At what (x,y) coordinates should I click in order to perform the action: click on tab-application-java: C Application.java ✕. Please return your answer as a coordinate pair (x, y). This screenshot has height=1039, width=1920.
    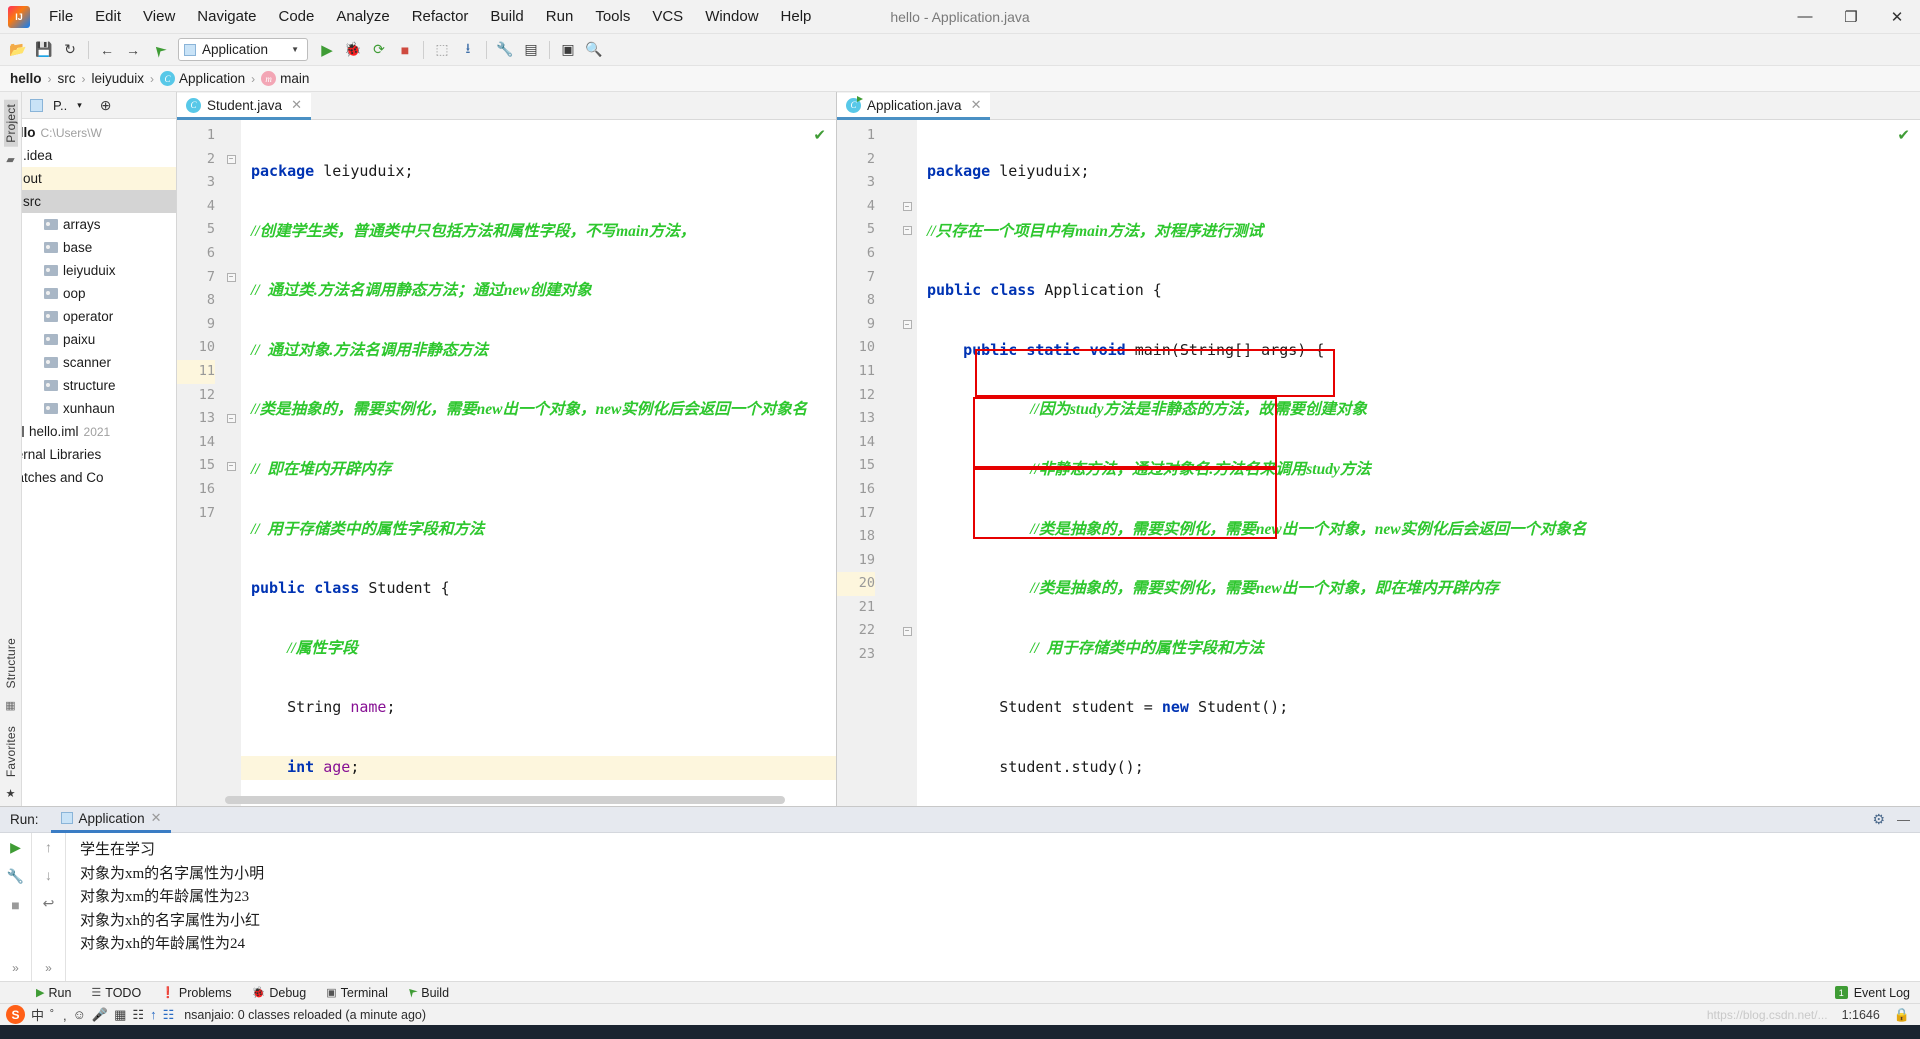
    Looking at the image, I should click on (914, 106).